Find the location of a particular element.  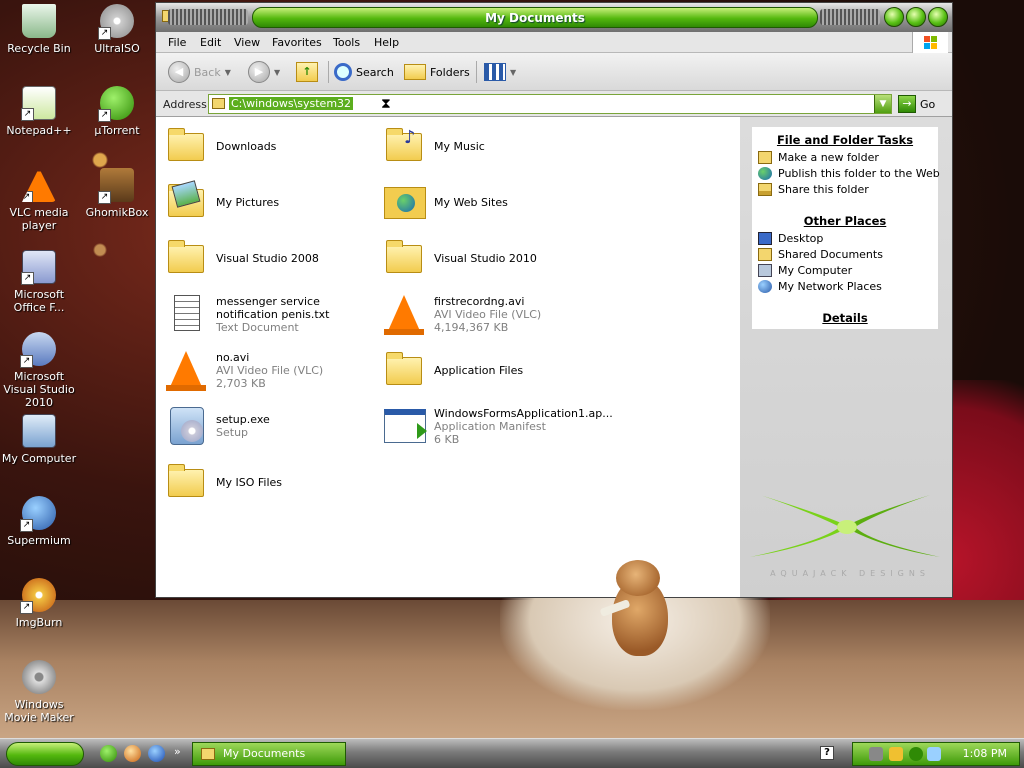

web-folder-icon is located at coordinates (405, 202).